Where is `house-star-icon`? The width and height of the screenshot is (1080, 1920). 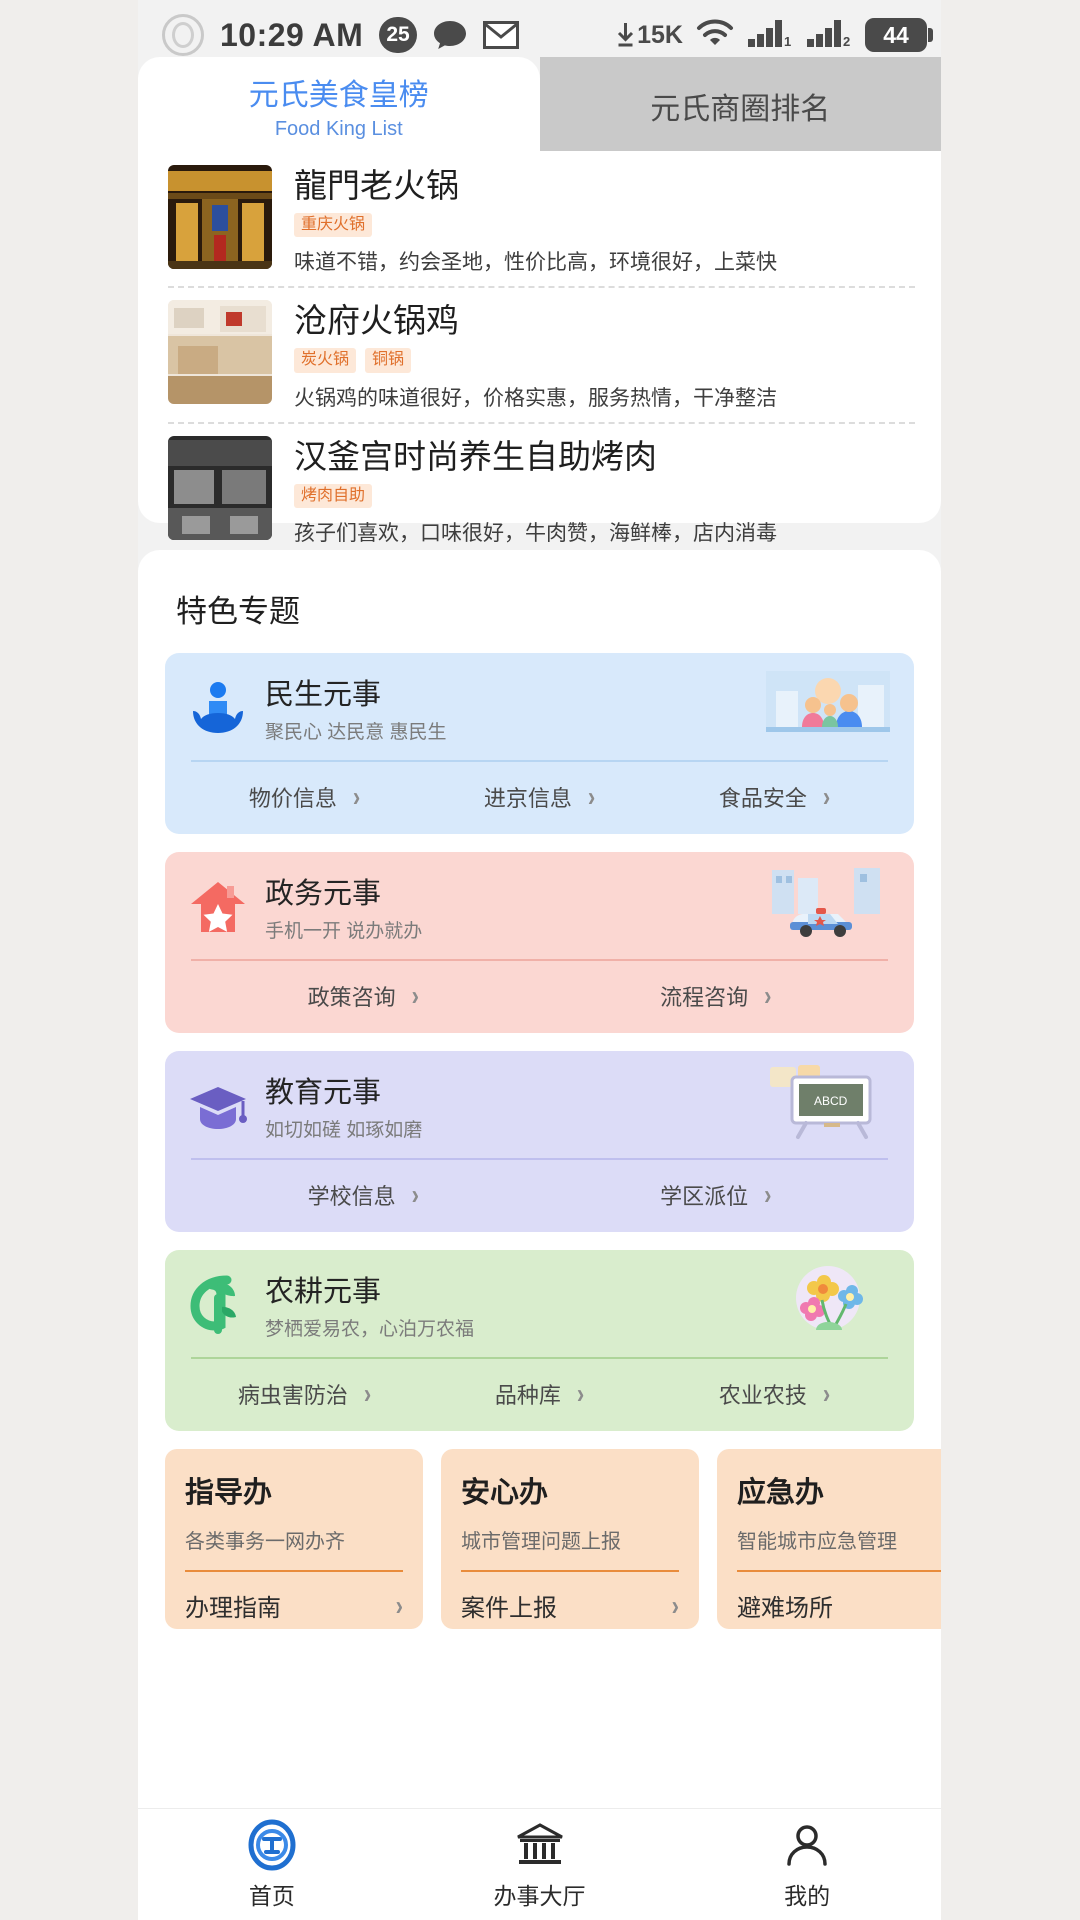 house-star-icon is located at coordinates (218, 907).